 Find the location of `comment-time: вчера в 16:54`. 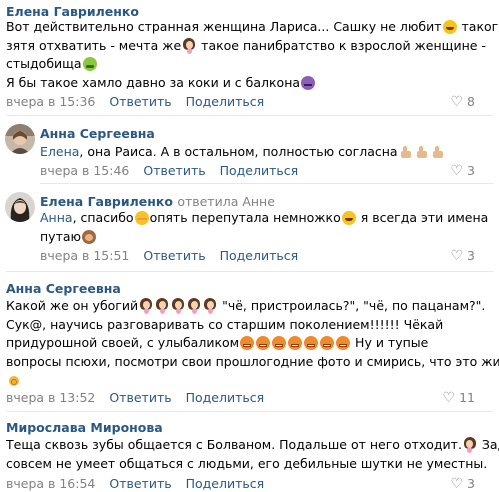

comment-time: вчера в 16:54 is located at coordinates (50, 483).